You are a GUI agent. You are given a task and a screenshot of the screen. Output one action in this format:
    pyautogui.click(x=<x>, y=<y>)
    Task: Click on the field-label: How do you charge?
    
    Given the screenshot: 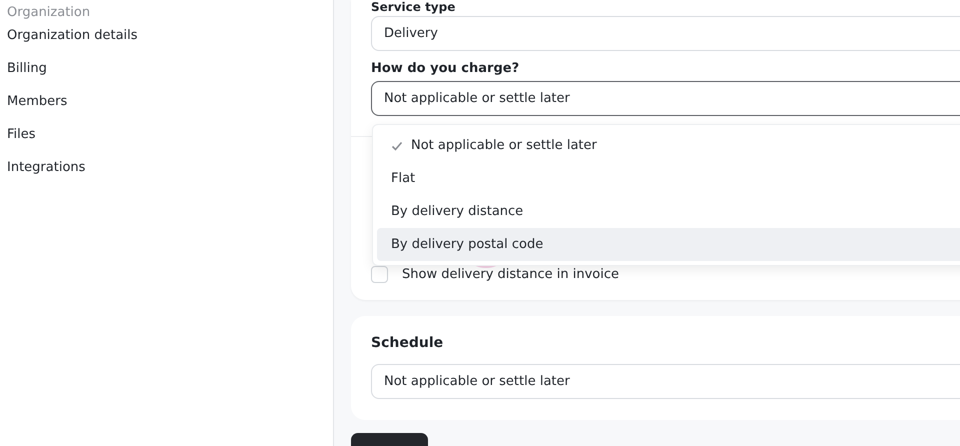 What is the action you would take?
    pyautogui.click(x=445, y=69)
    